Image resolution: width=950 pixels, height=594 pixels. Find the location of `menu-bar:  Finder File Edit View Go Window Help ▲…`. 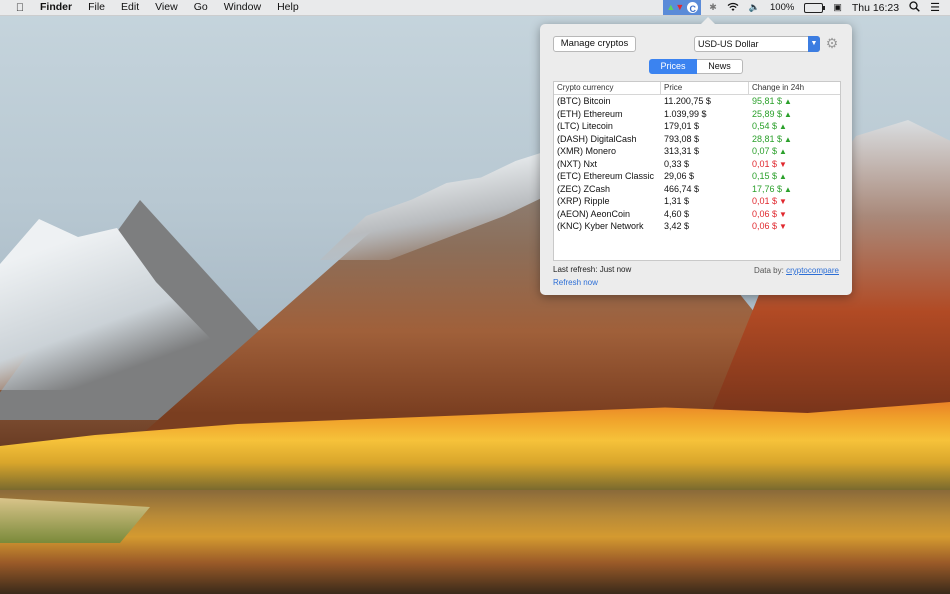

menu-bar:  Finder File Edit View Go Window Help ▲… is located at coordinates (475, 8).